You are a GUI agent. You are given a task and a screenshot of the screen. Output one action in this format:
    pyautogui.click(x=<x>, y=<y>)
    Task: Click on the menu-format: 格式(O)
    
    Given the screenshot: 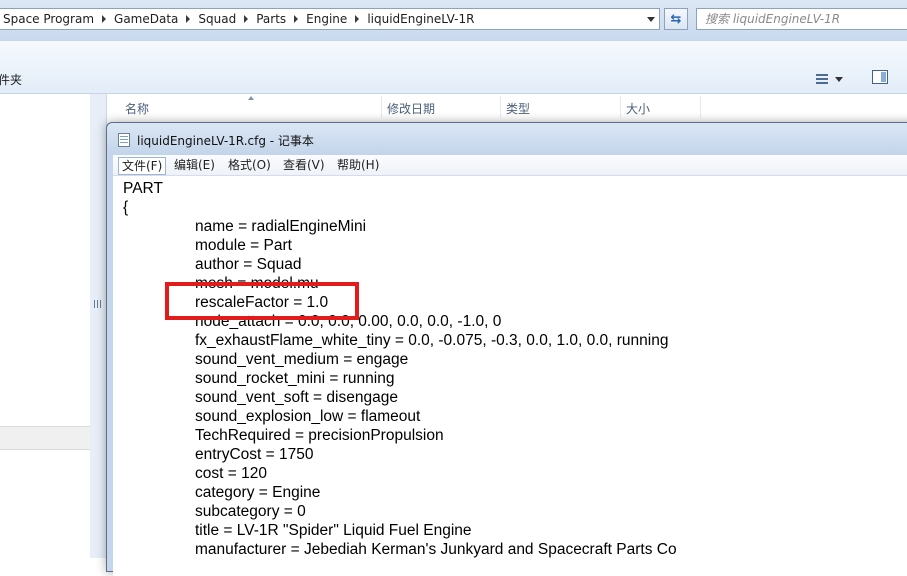 What is the action you would take?
    pyautogui.click(x=249, y=165)
    